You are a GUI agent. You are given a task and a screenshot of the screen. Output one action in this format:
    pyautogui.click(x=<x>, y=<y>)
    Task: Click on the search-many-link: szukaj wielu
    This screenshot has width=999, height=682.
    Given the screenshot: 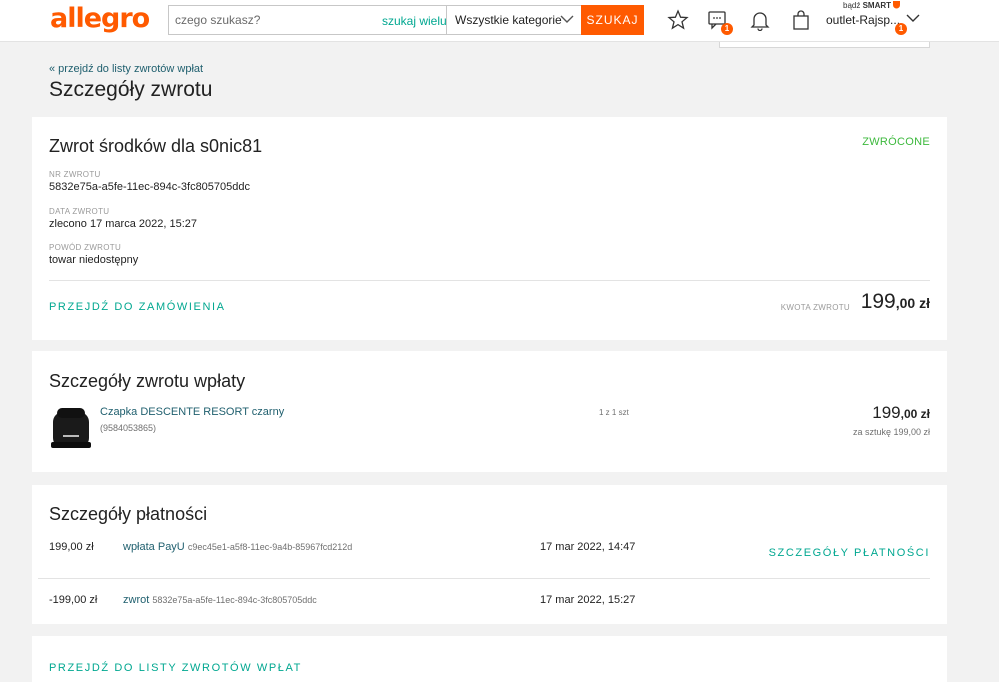 What is the action you would take?
    pyautogui.click(x=414, y=21)
    